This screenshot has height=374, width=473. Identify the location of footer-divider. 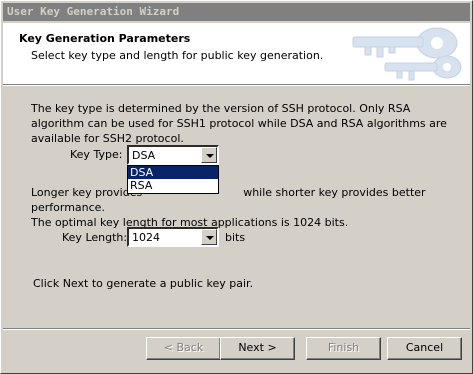
(236, 329).